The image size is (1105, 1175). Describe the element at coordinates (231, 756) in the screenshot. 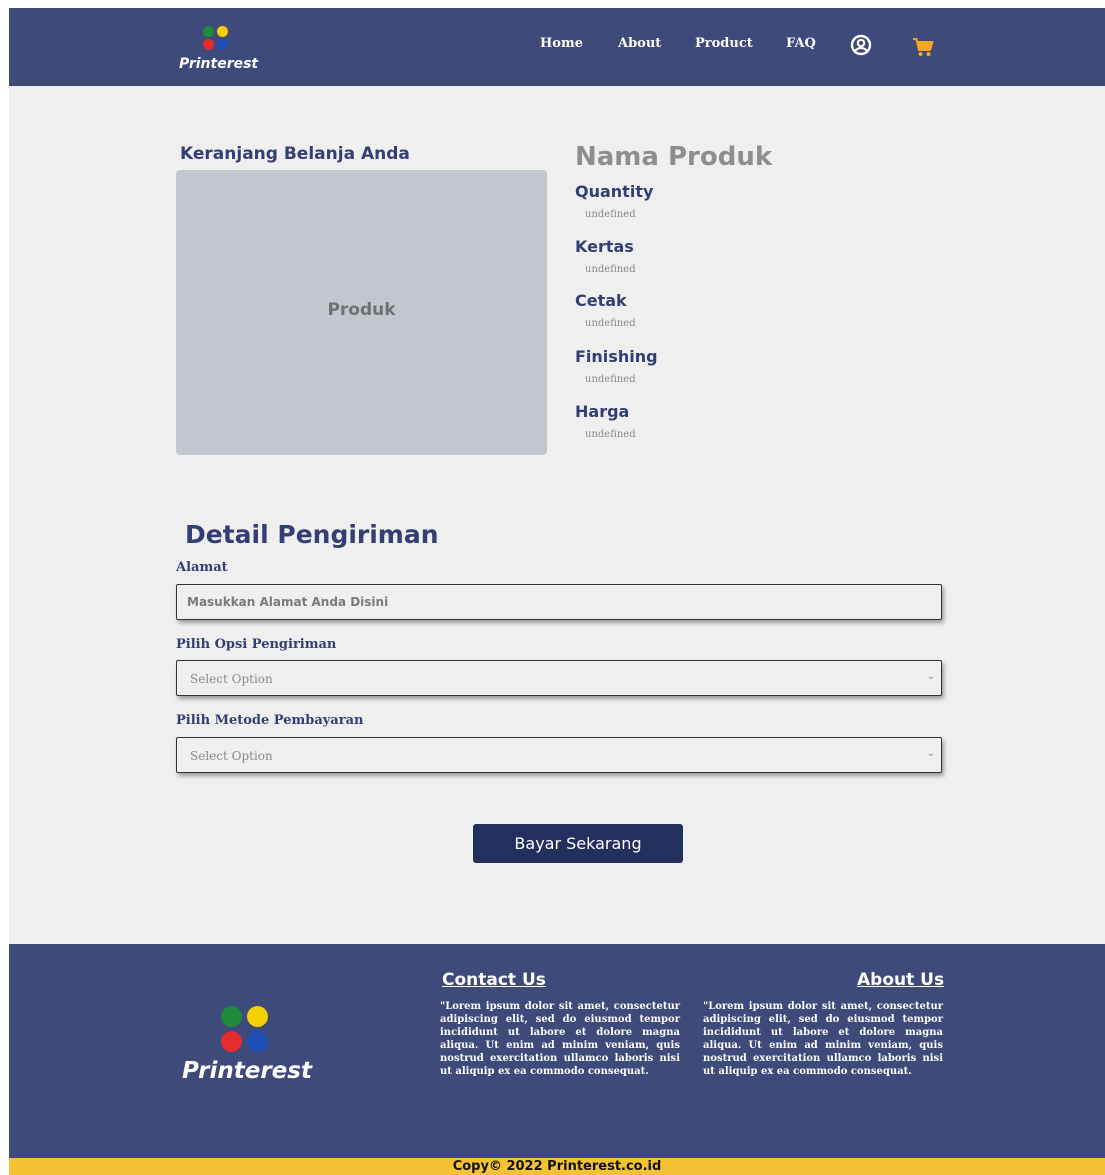

I see `payment-method-value: Select Option` at that location.